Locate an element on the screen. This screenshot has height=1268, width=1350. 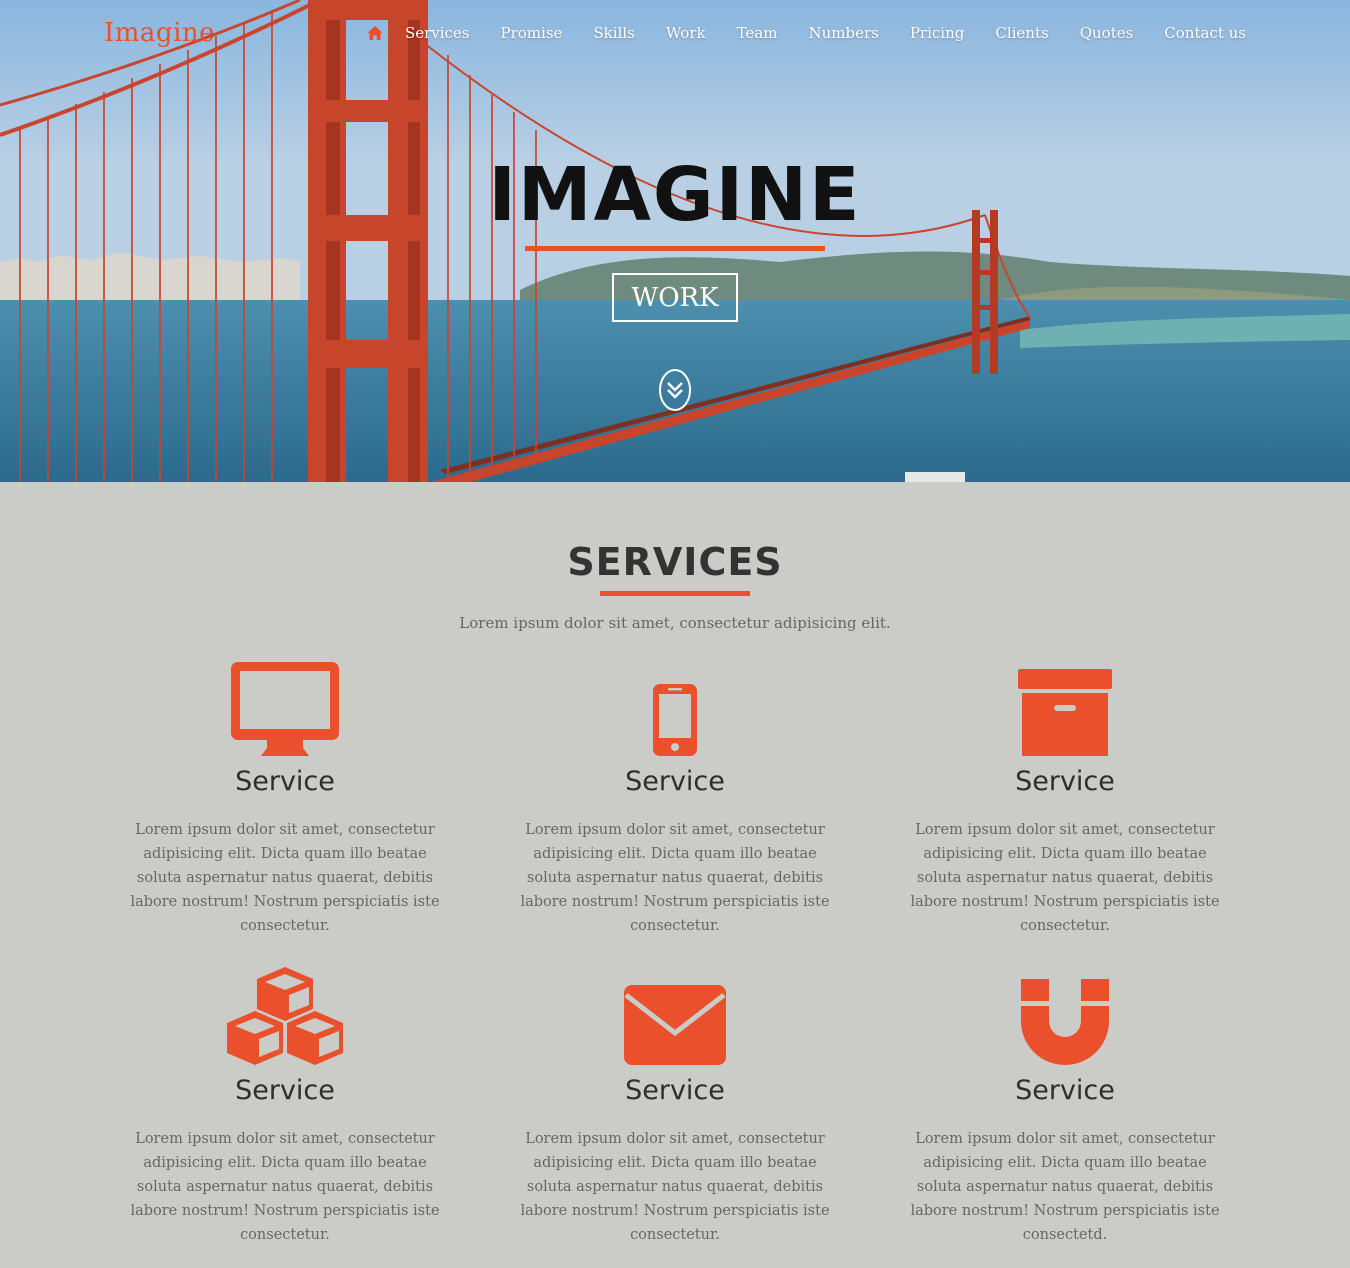
nav-link-team: Team is located at coordinates (757, 33).